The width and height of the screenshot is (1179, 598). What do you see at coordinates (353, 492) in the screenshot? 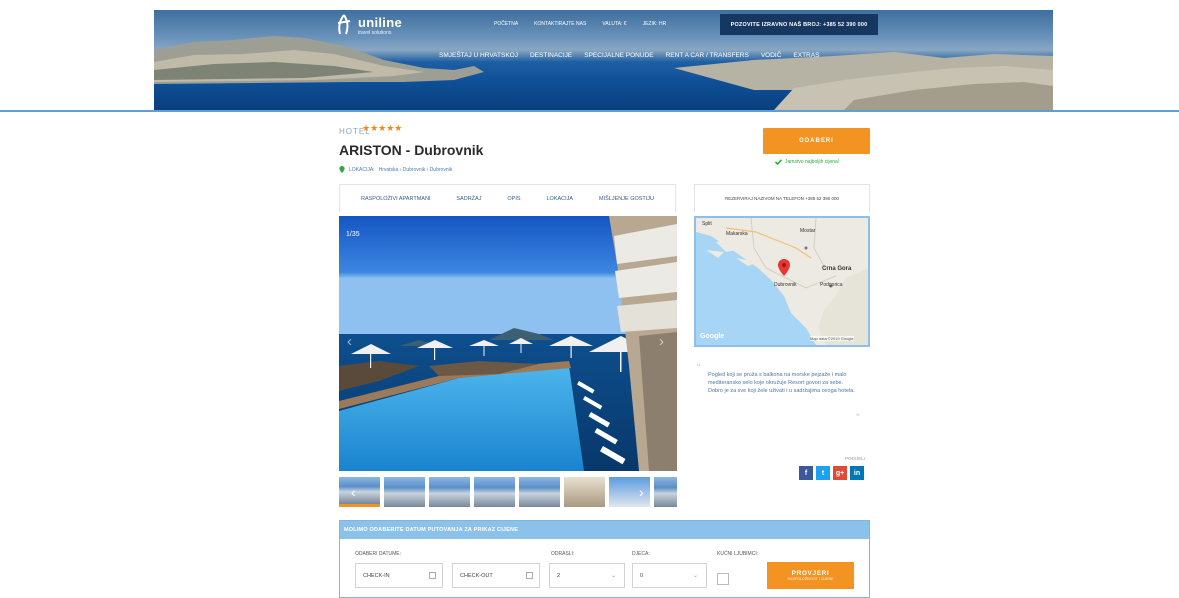
I see `thumbs-prev-icon: ‹` at bounding box center [353, 492].